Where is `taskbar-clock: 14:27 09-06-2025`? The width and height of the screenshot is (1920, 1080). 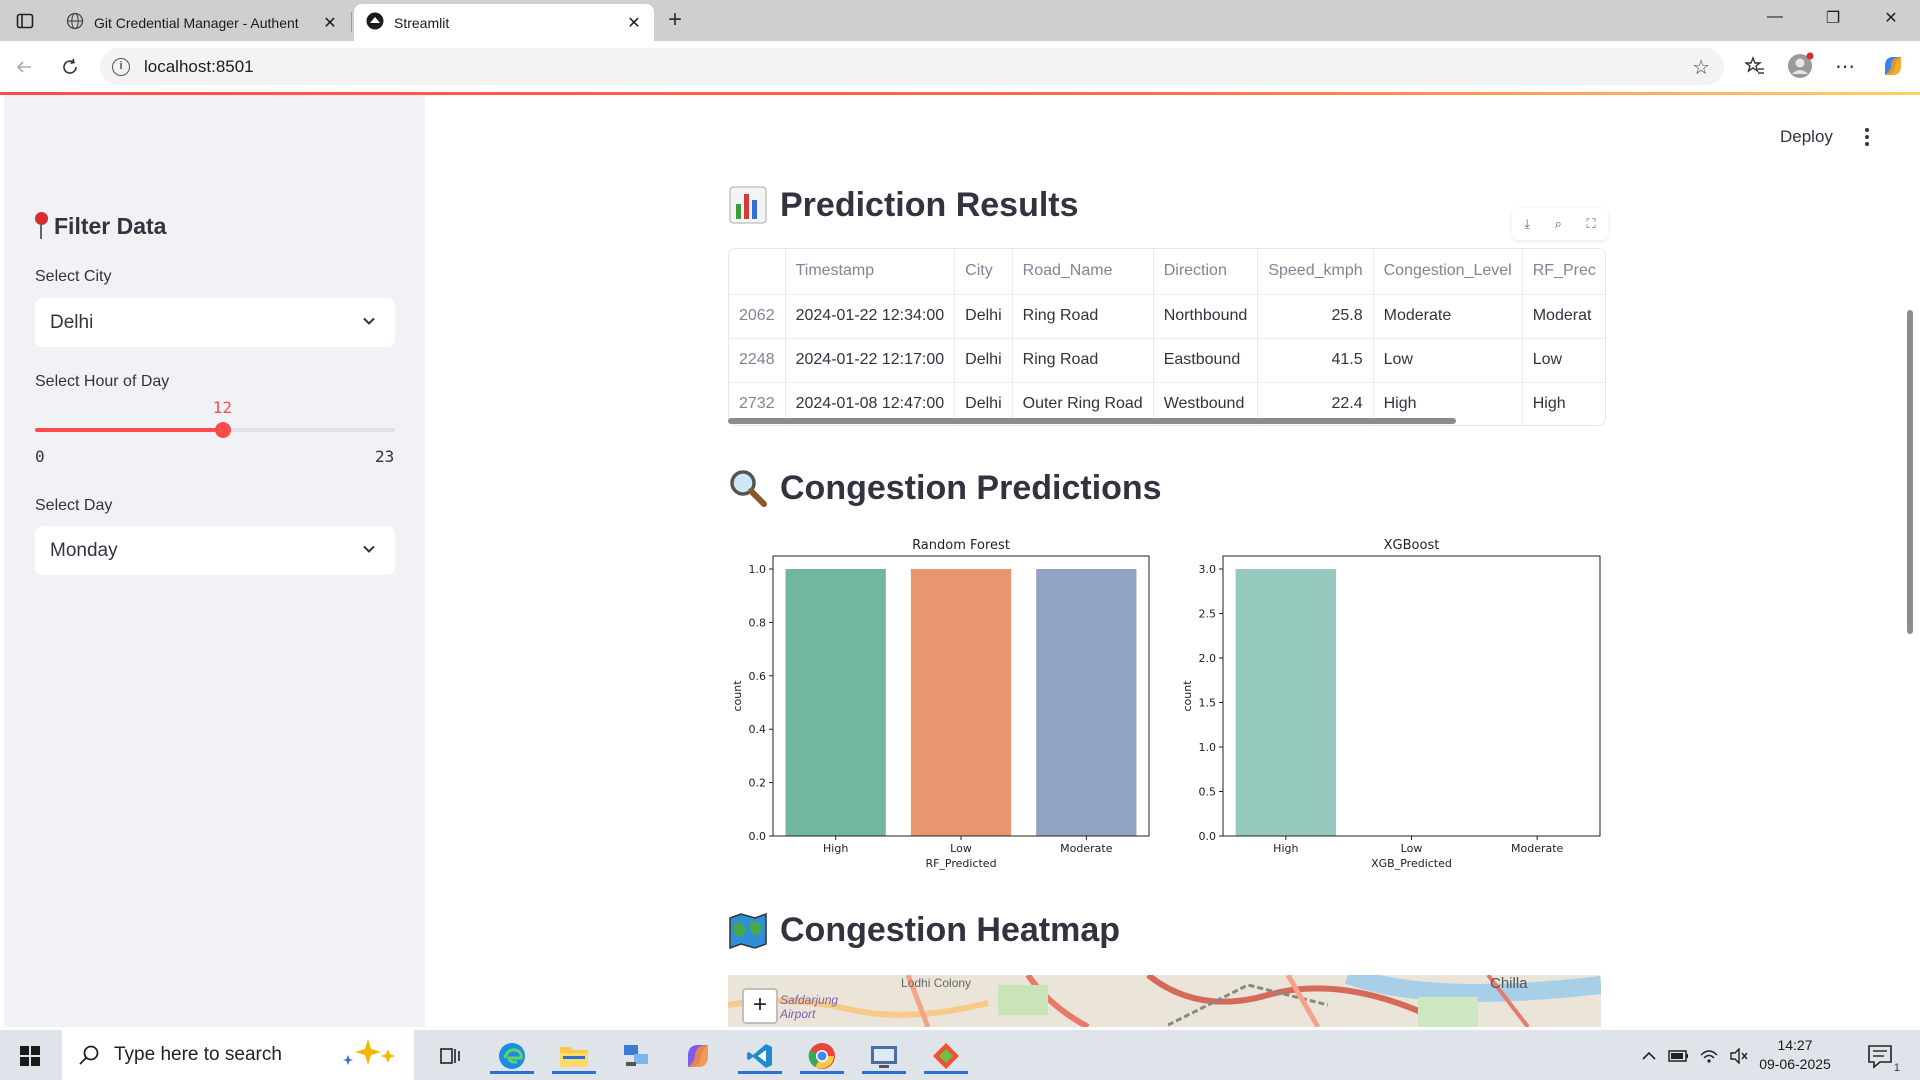
taskbar-clock: 14:27 09-06-2025 is located at coordinates (1795, 1055).